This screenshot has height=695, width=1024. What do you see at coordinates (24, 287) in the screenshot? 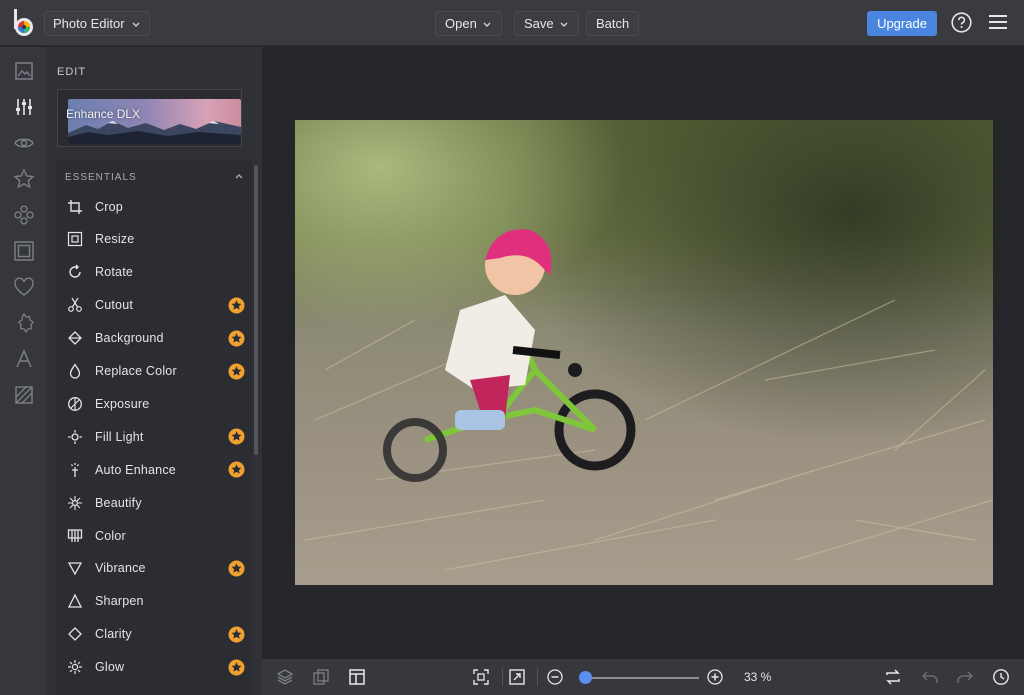
I see `heart-icon` at bounding box center [24, 287].